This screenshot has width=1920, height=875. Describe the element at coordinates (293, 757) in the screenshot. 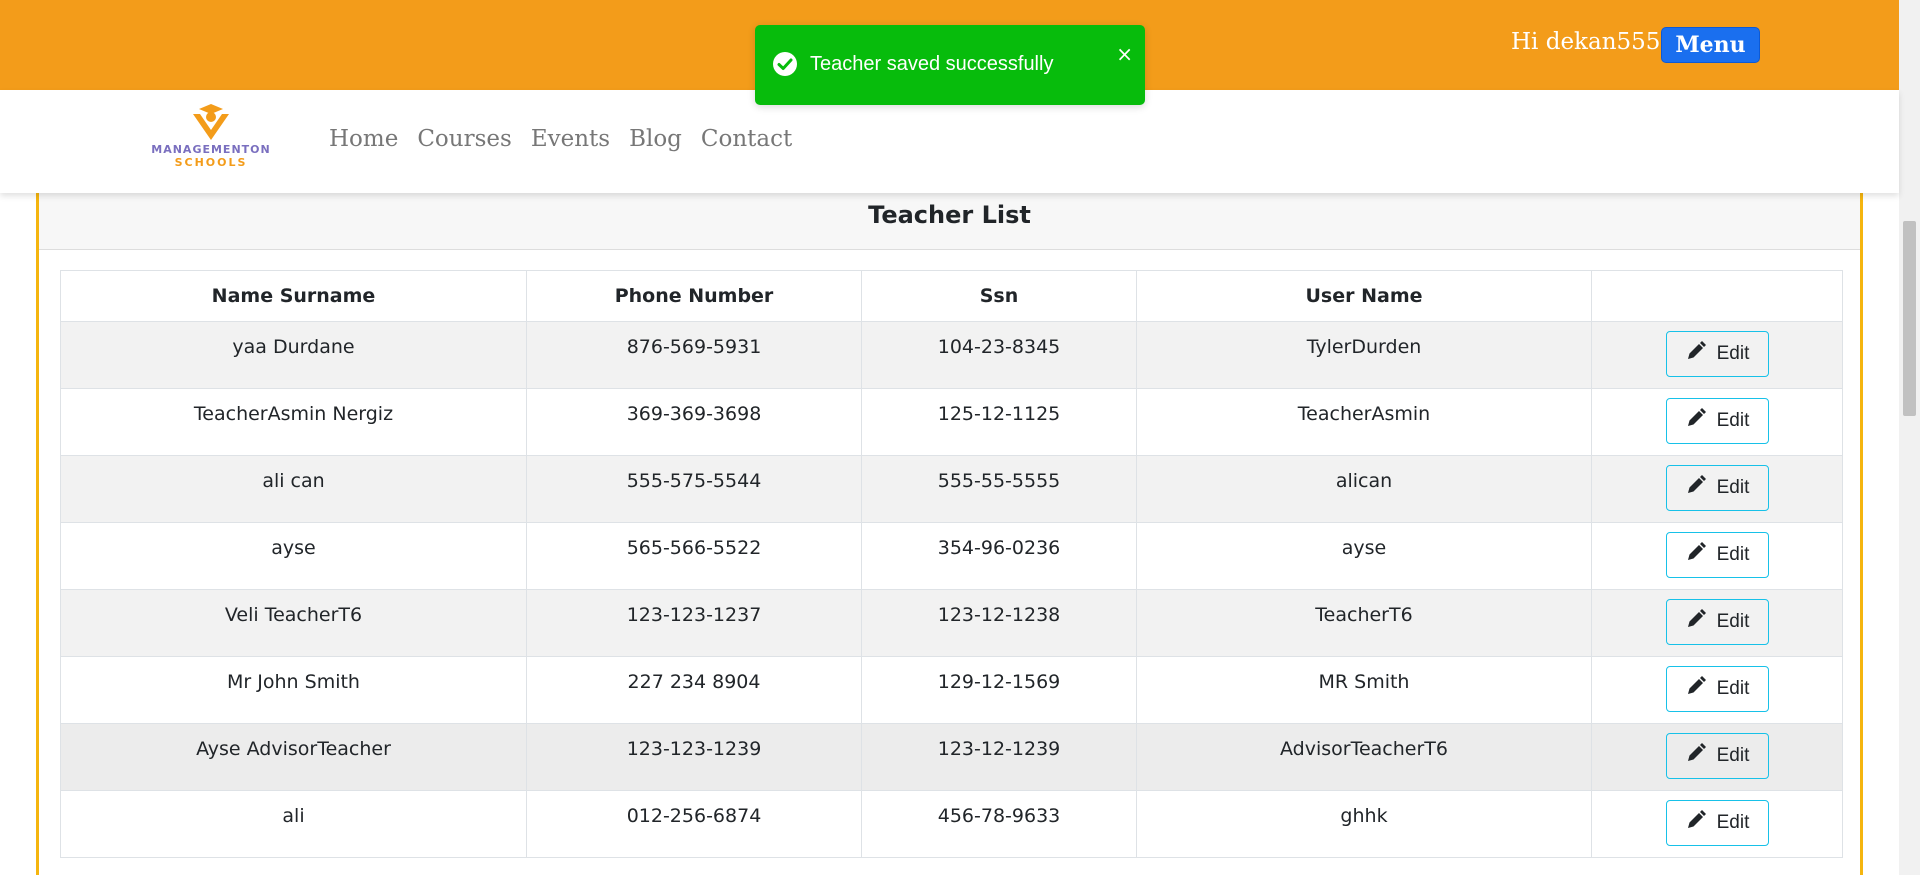

I see `cell-name: Ayse AdvisorTeacher` at that location.